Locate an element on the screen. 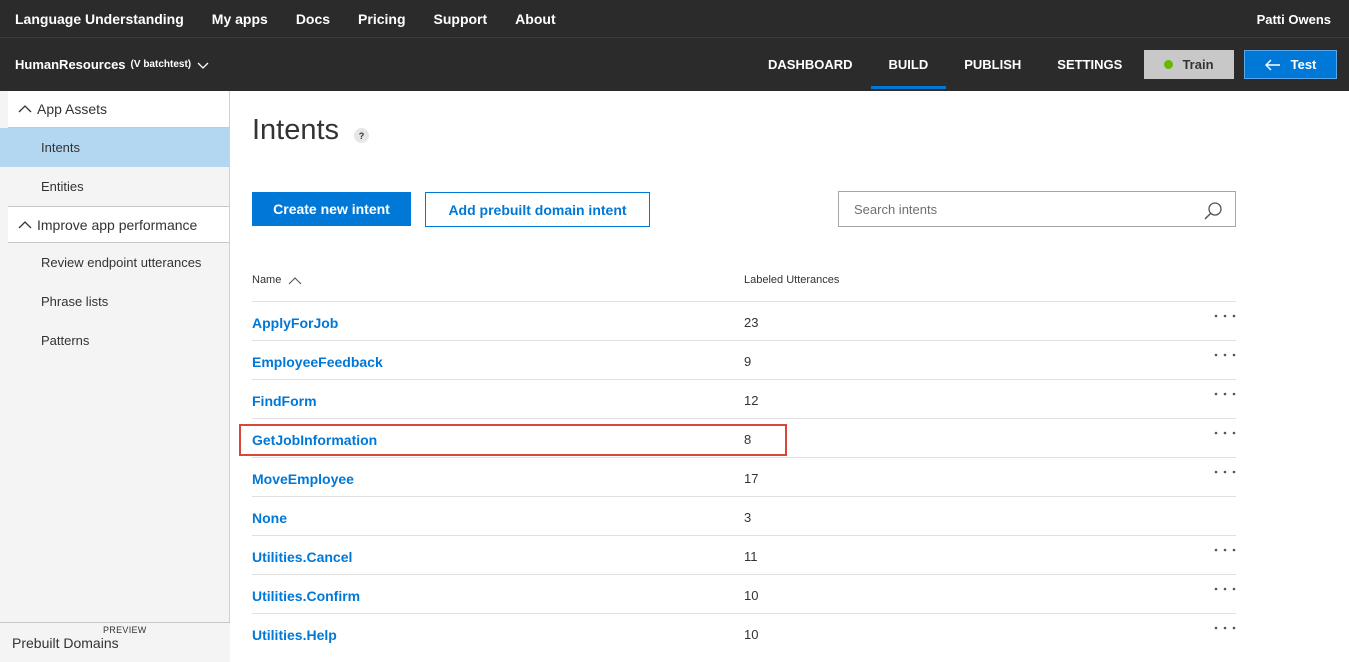  nav-link-pricing: Pricing is located at coordinates (381, 19).